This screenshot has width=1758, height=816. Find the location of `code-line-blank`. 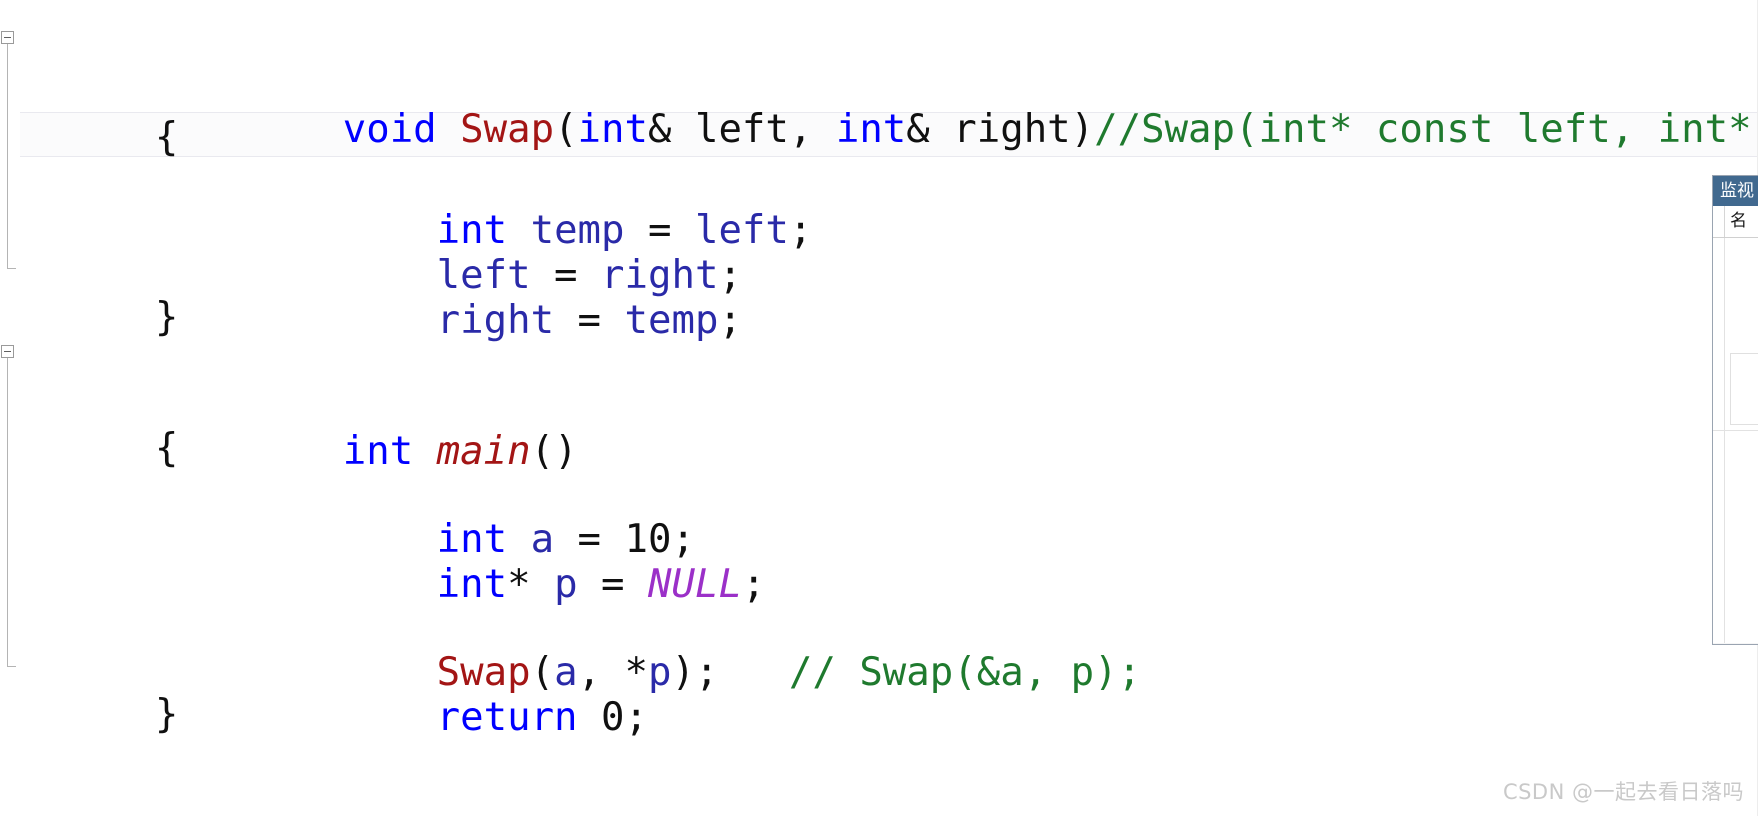

code-line-blank is located at coordinates (77, 534).